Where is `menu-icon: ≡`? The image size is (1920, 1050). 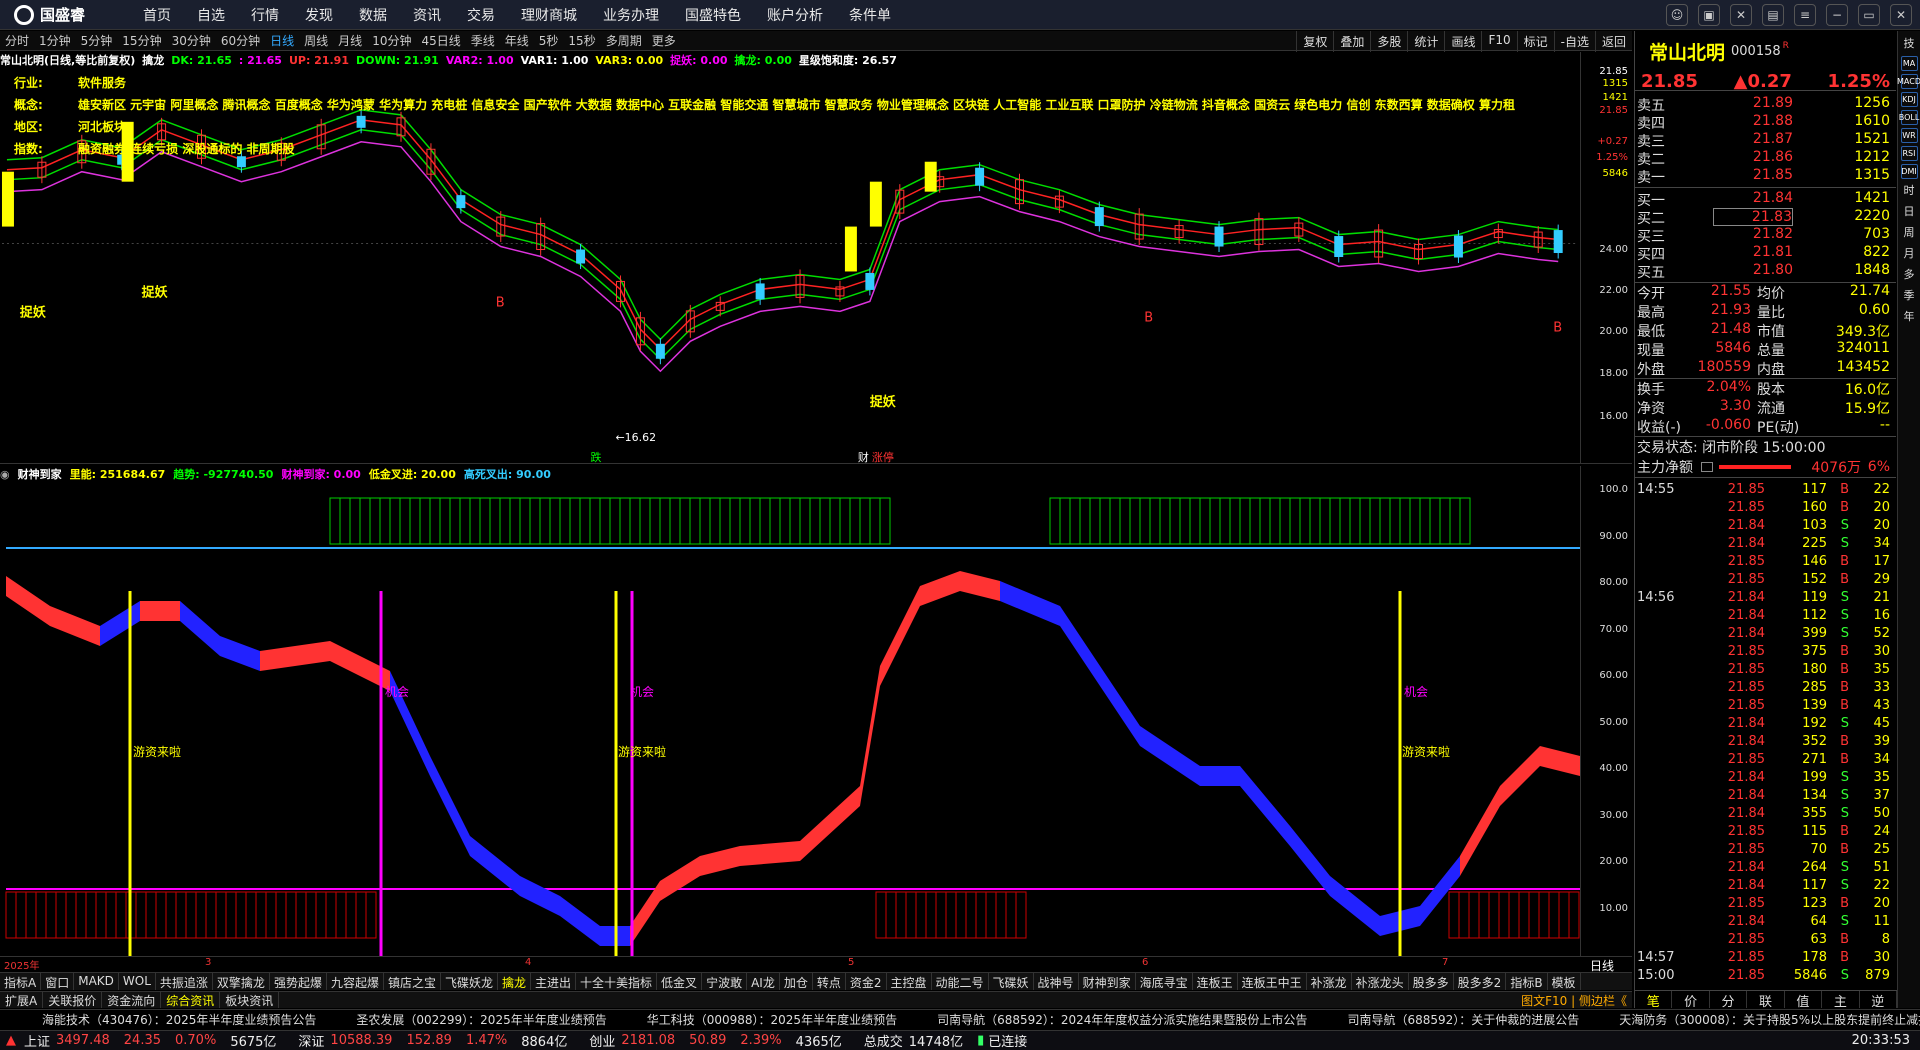 menu-icon: ≡ is located at coordinates (1805, 15).